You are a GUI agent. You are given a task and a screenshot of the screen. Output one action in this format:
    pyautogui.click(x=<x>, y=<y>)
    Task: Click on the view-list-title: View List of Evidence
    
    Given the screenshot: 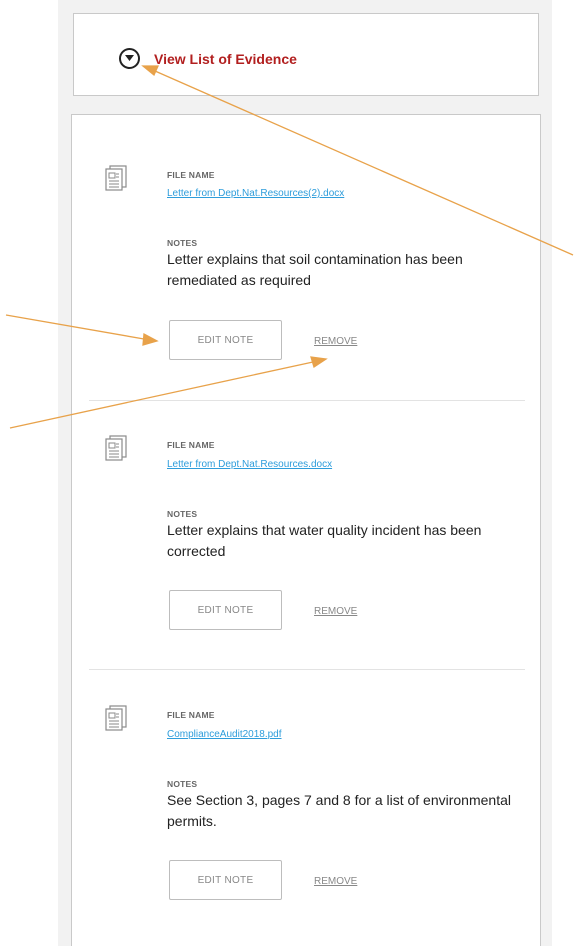 What is the action you would take?
    pyautogui.click(x=225, y=59)
    